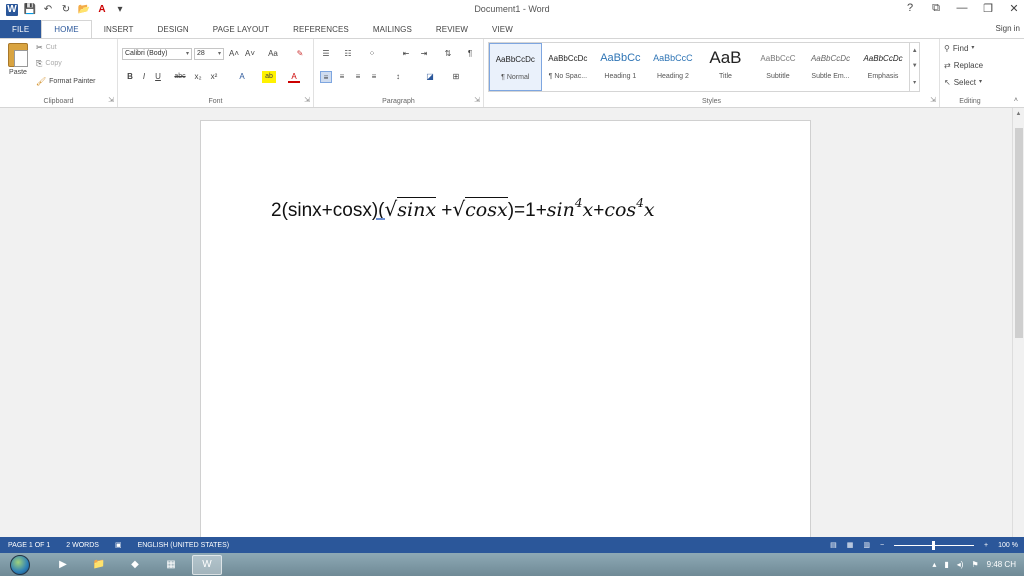 The width and height of the screenshot is (1024, 576). Describe the element at coordinates (946, 564) in the screenshot. I see `network-icon: ▮` at that location.